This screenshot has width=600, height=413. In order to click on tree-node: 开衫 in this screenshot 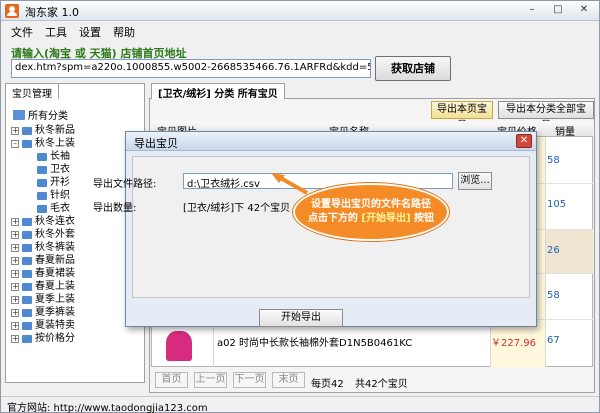, I will do `click(53, 183)`.